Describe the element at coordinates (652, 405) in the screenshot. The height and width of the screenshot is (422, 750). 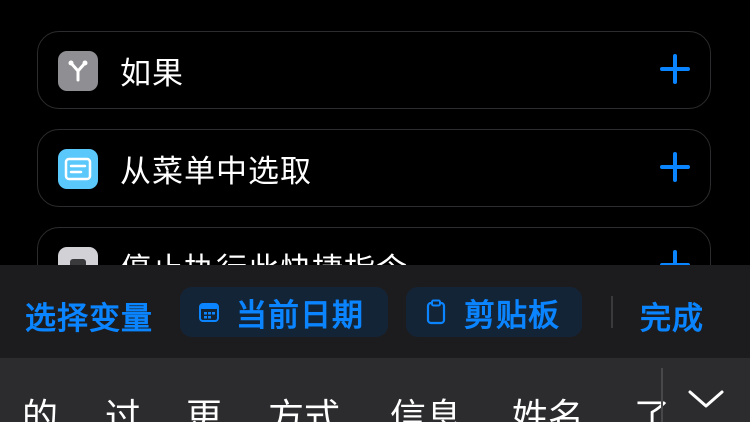
I see `candidate-word: 了` at that location.